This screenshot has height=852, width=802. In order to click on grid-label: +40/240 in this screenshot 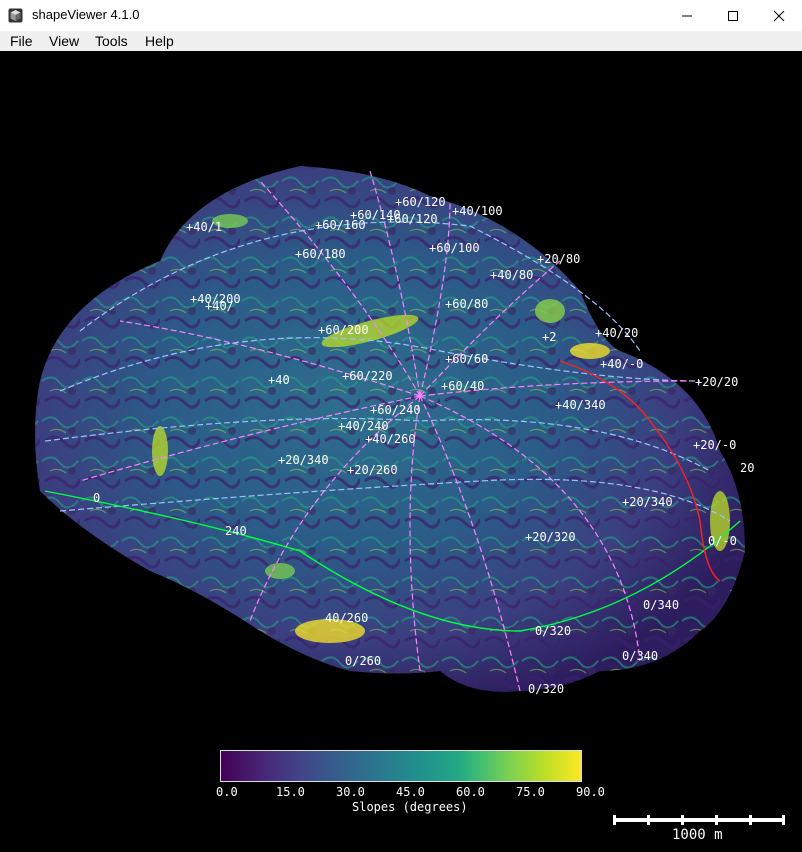, I will do `click(363, 426)`.